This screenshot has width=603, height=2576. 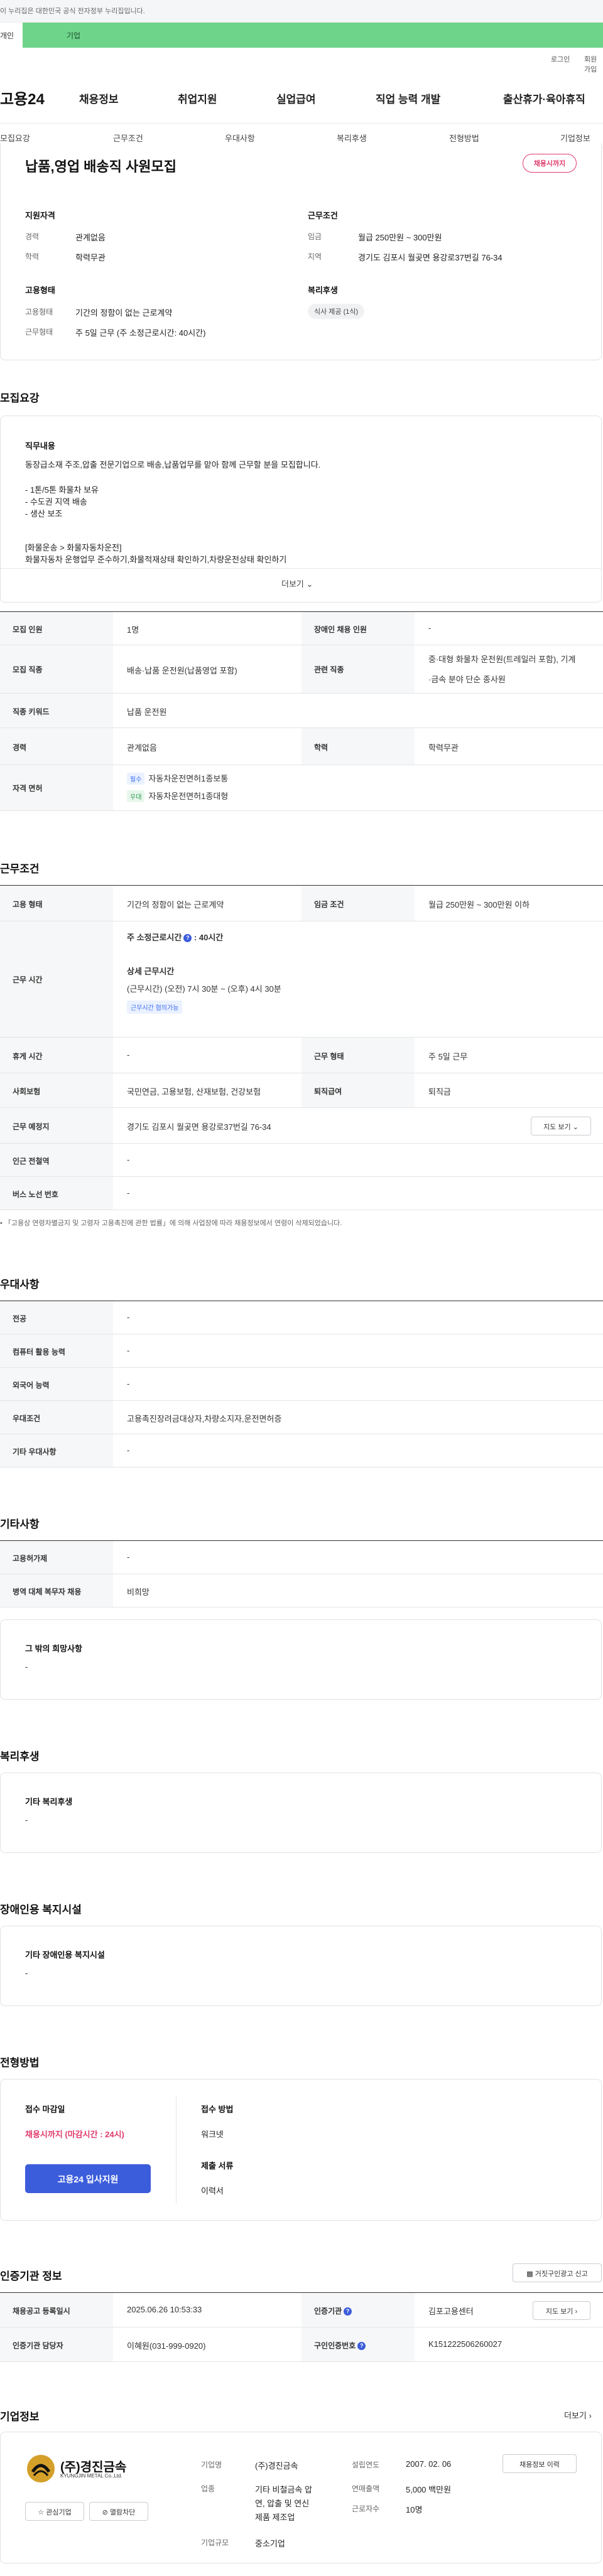 What do you see at coordinates (544, 98) in the screenshot?
I see `gnb-item-leave: 출산휴가·육아휴직` at bounding box center [544, 98].